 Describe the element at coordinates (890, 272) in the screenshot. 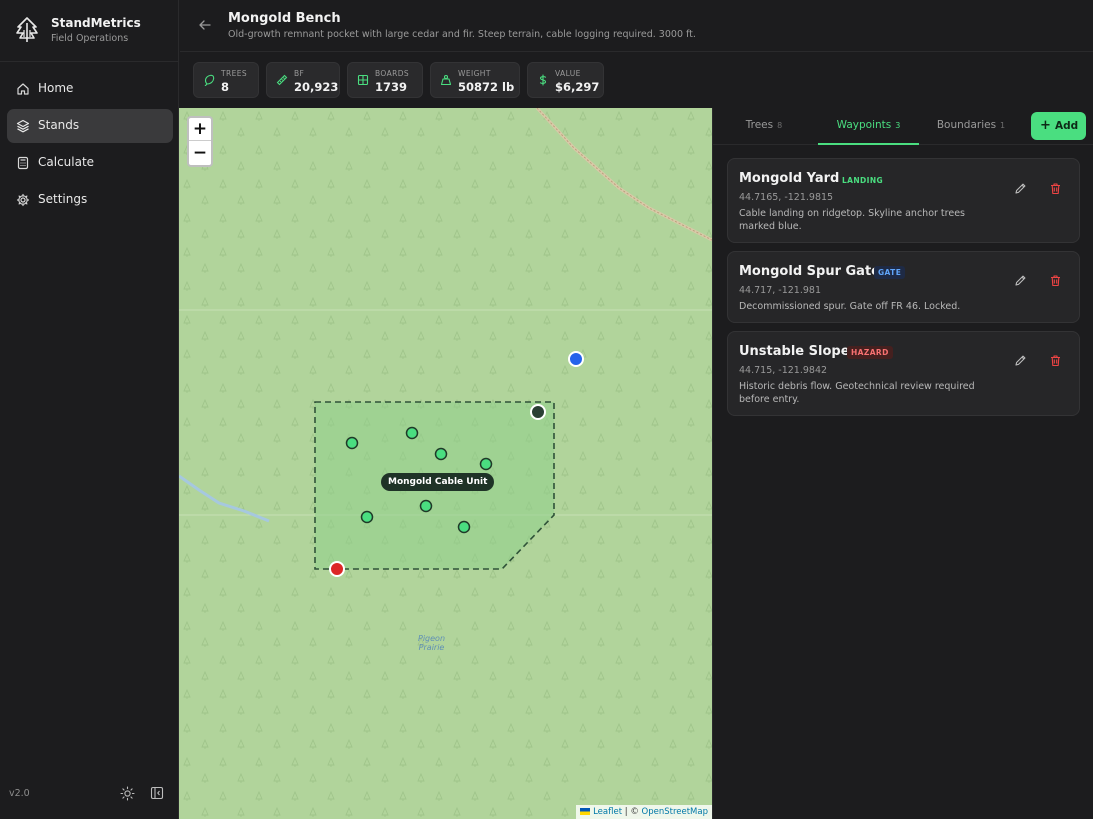

I see `waypoint-type-badge: GATE` at that location.